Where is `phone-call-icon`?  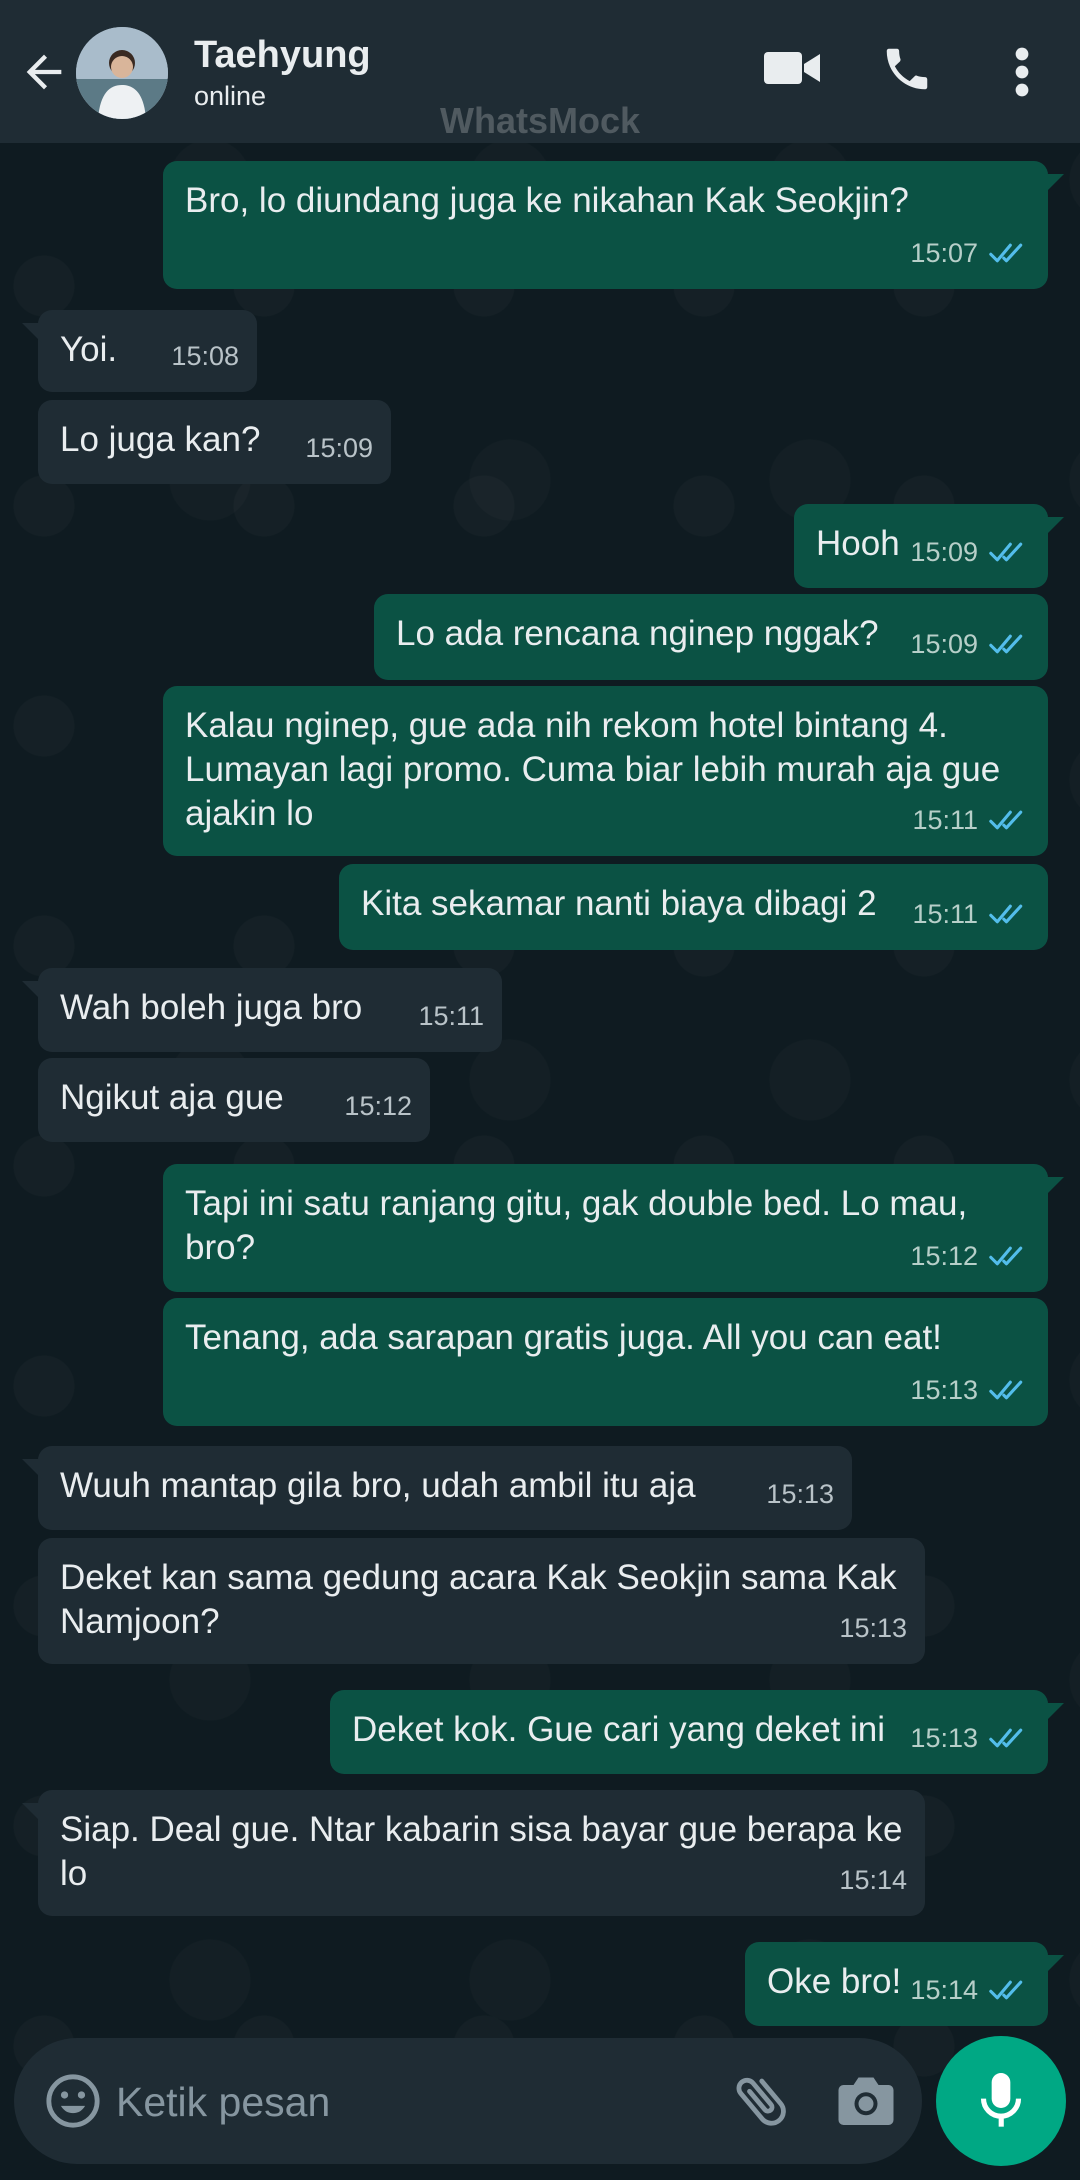
phone-call-icon is located at coordinates (907, 69).